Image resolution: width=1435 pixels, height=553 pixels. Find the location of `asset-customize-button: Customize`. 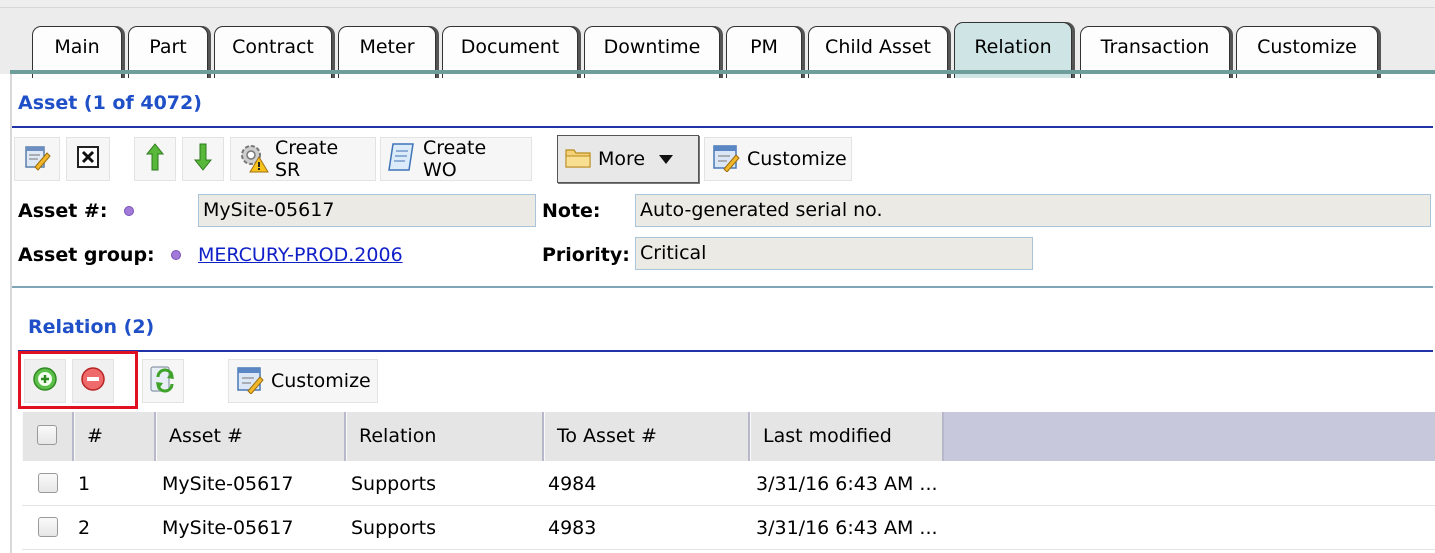

asset-customize-button: Customize is located at coordinates (778, 159).